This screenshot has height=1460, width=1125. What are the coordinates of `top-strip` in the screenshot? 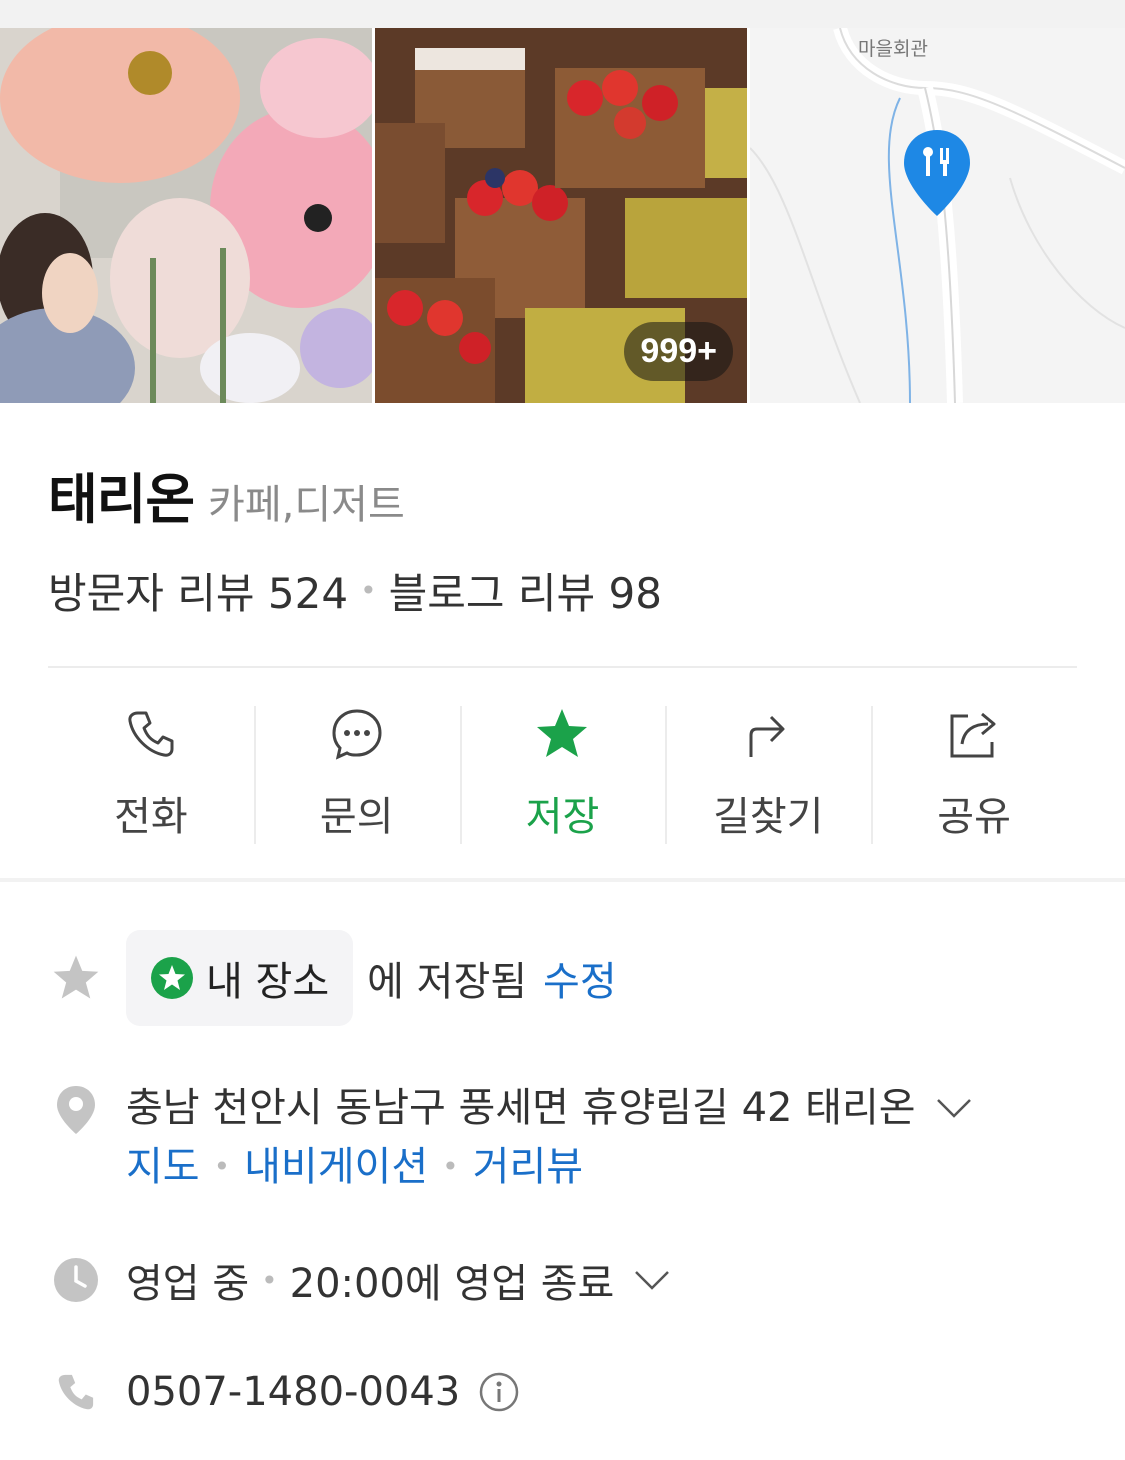 It's located at (562, 14).